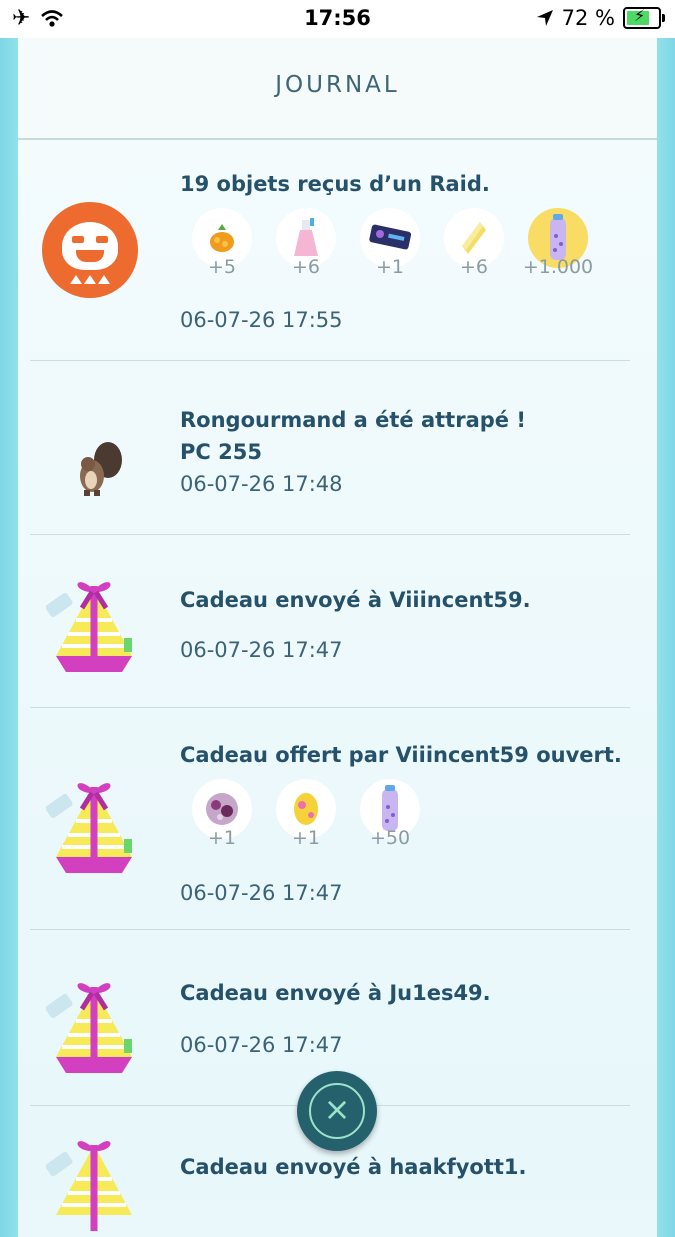  I want to click on journal-header: JOURNAL, so click(337, 89).